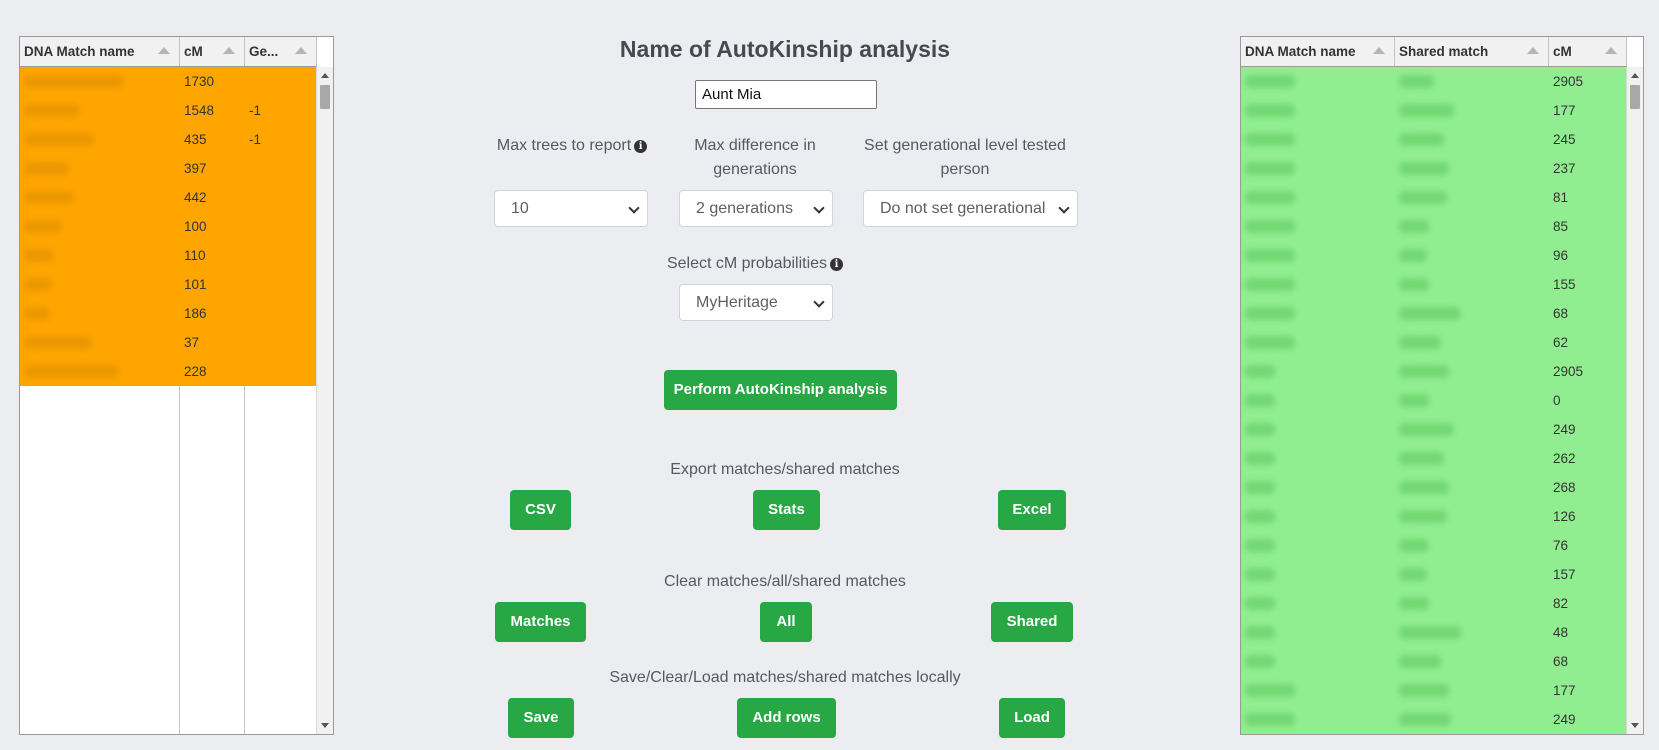  I want to click on shared-matches-grid-header: DNA Match name Shared match cM, so click(1434, 52).